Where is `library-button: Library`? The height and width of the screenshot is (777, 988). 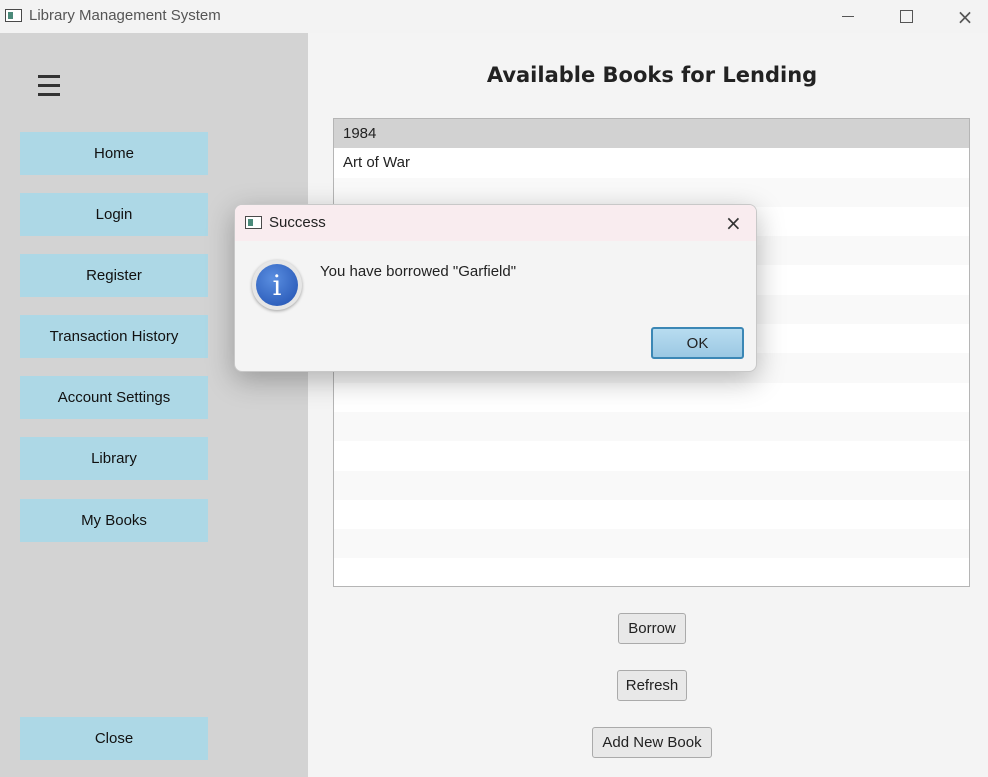 library-button: Library is located at coordinates (114, 458).